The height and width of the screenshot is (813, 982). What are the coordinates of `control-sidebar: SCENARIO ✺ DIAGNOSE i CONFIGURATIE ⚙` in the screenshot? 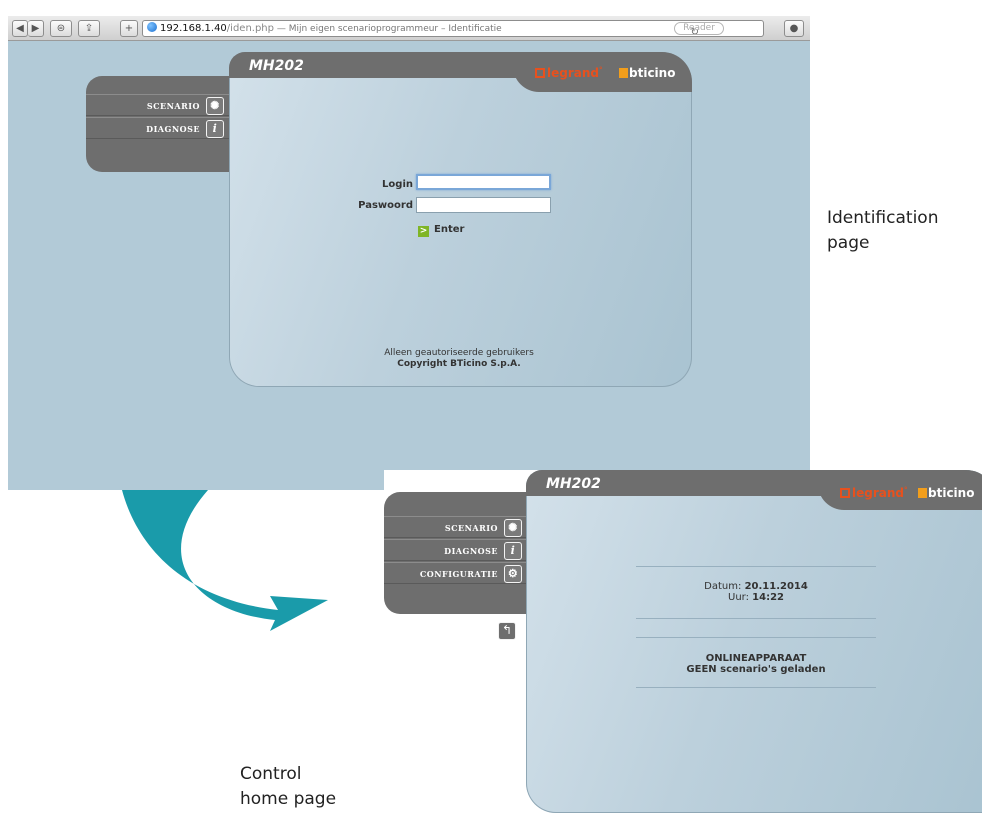 It's located at (464, 553).